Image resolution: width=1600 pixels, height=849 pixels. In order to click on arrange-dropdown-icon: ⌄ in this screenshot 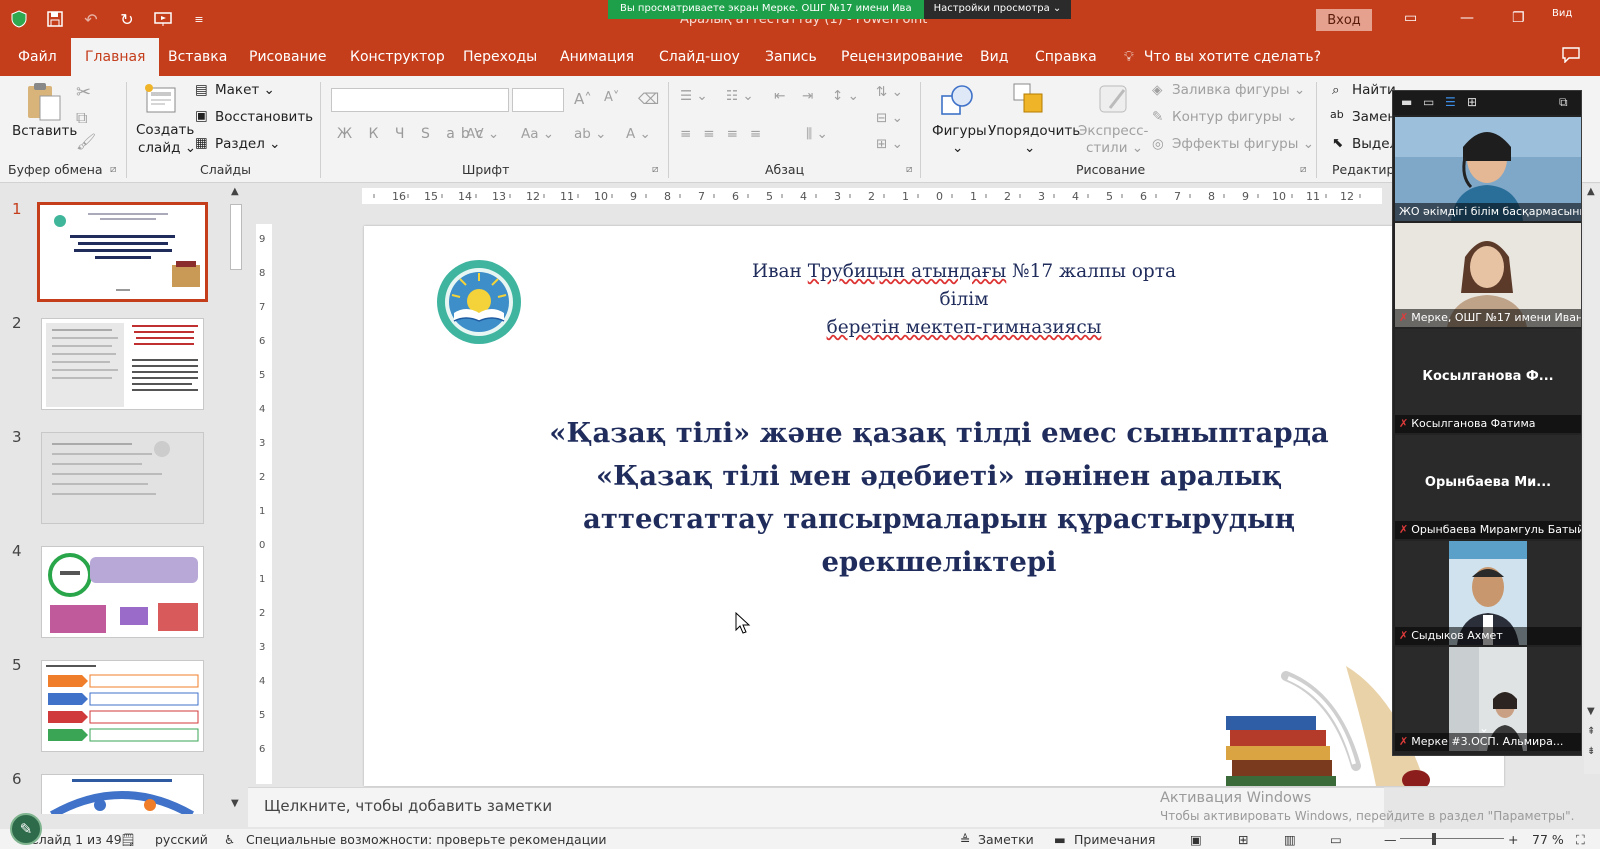, I will do `click(1029, 148)`.